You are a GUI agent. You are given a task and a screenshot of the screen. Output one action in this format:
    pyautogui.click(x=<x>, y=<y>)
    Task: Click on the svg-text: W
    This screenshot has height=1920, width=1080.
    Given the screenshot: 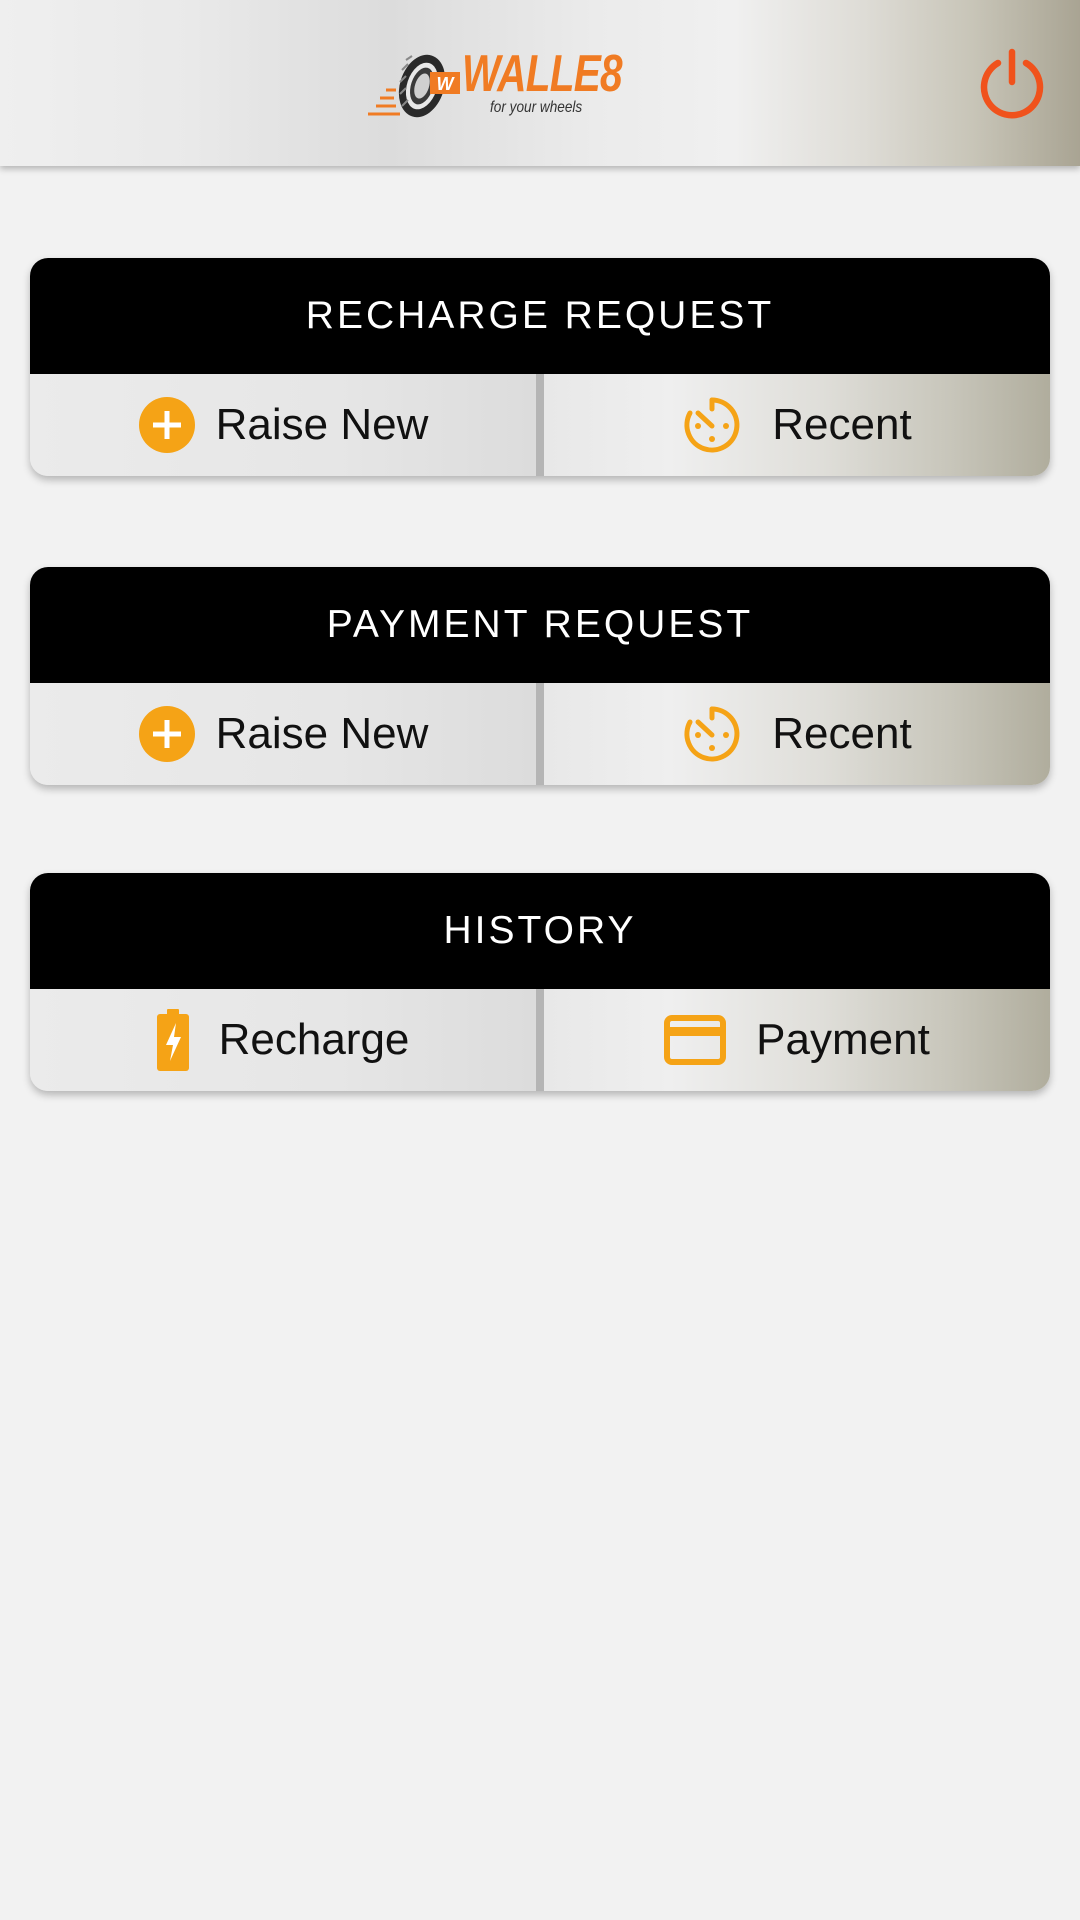 What is the action you would take?
    pyautogui.click(x=446, y=84)
    